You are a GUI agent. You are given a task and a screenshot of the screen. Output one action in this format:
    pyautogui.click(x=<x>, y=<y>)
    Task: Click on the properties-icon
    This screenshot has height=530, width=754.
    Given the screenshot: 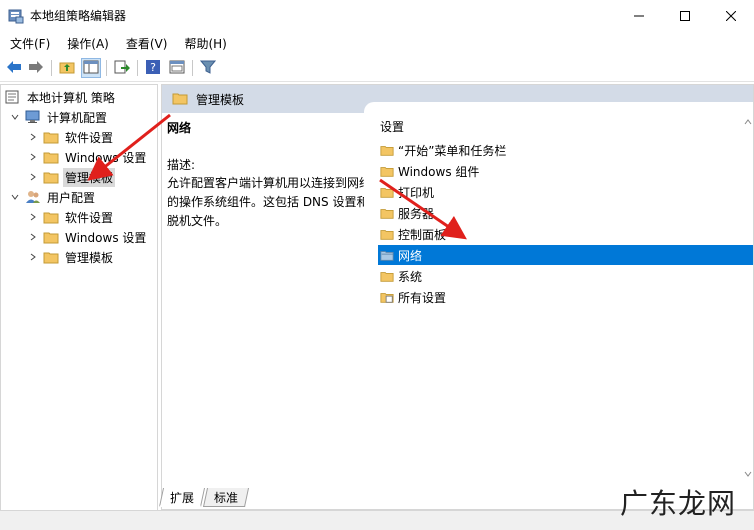 What is the action you would take?
    pyautogui.click(x=177, y=68)
    